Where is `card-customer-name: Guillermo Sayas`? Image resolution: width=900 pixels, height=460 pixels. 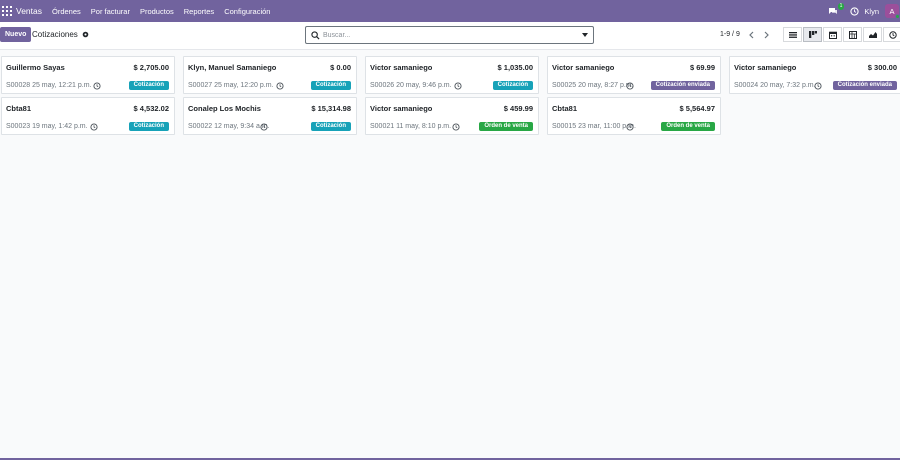 card-customer-name: Guillermo Sayas is located at coordinates (35, 67).